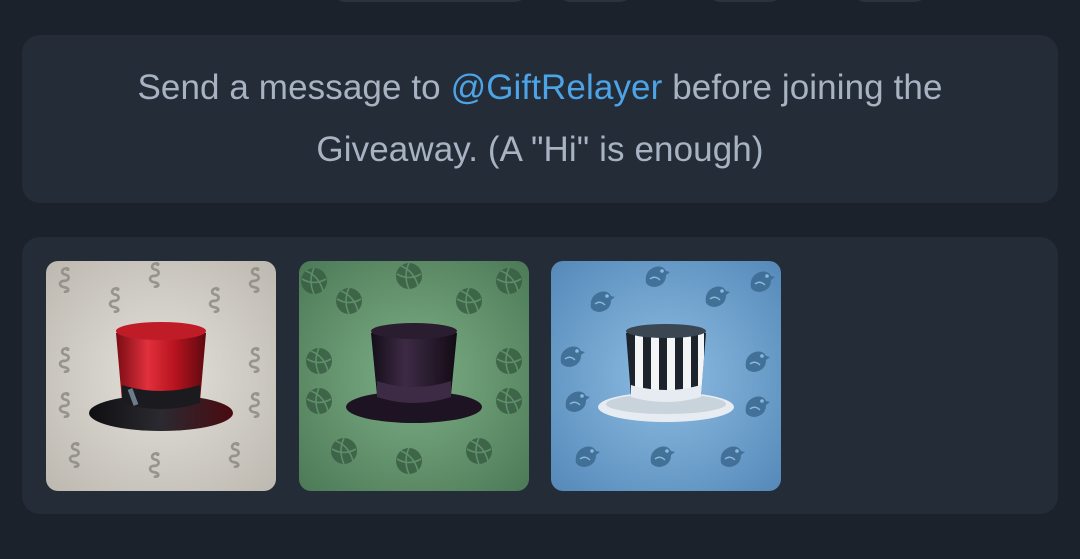  I want to click on gift-tile-striped-top-hat, so click(666, 376).